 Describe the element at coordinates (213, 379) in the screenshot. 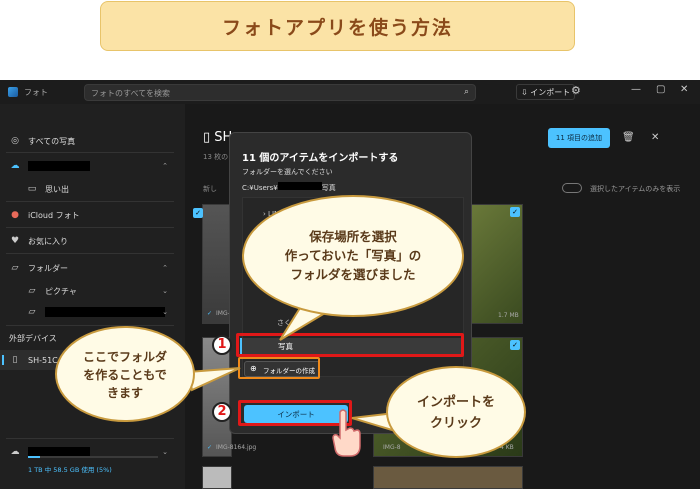

I see `callout-pointer` at that location.